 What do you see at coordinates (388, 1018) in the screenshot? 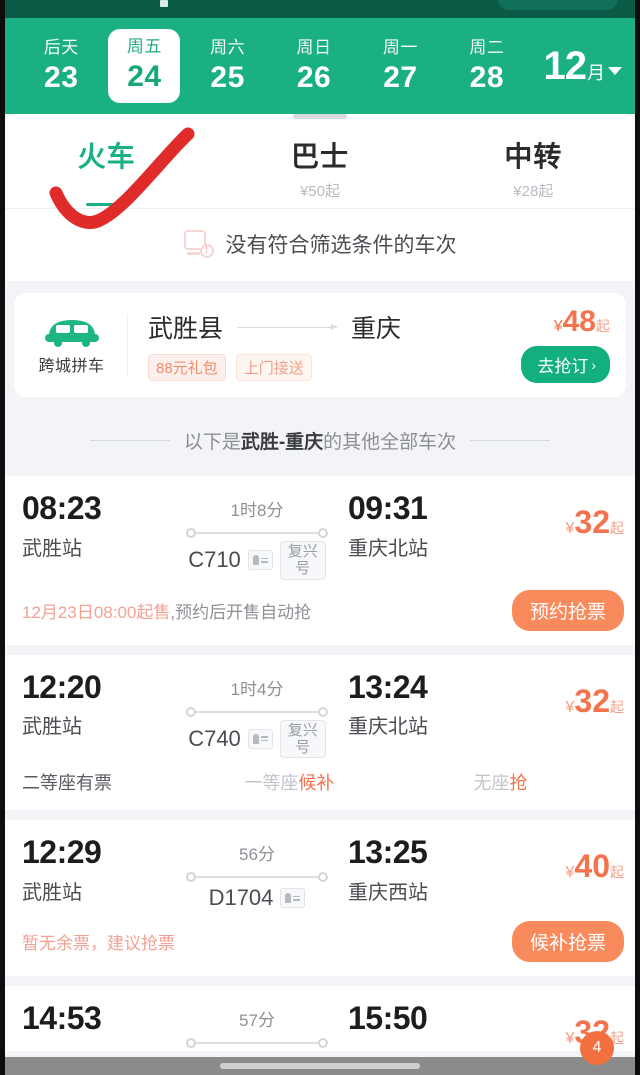
I see `arrival-time: 15:50` at bounding box center [388, 1018].